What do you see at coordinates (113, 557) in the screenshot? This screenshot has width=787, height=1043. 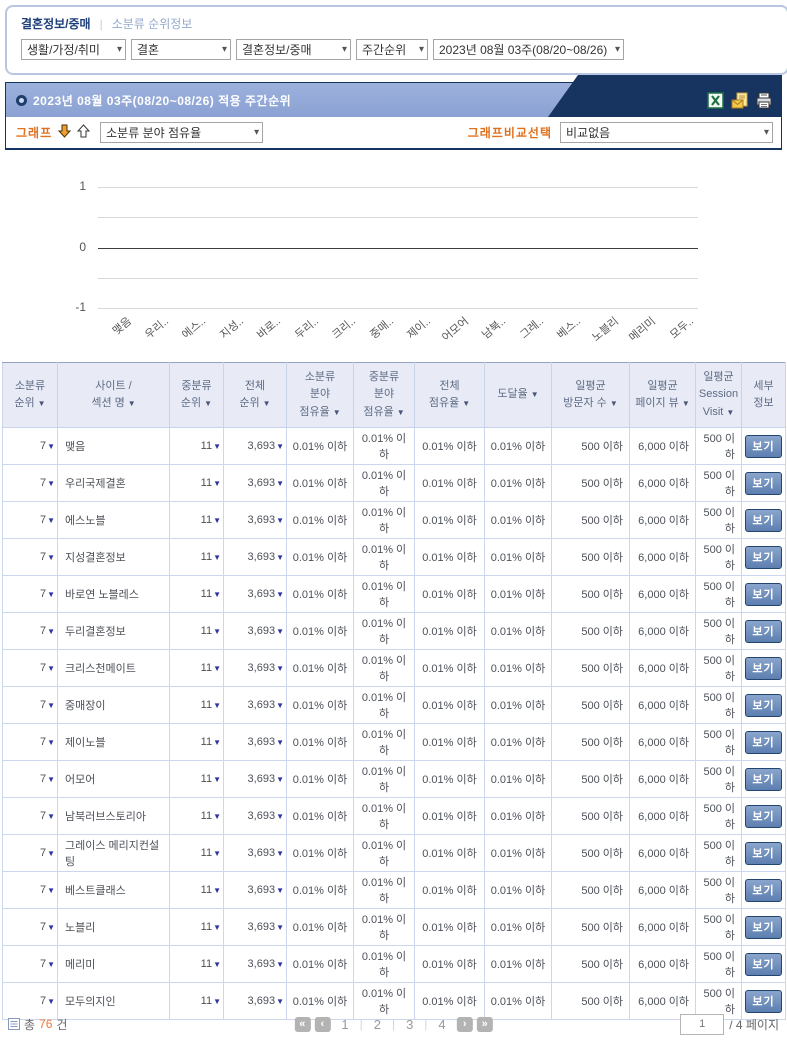 I see `cell-site-name: 지성결혼정보` at bounding box center [113, 557].